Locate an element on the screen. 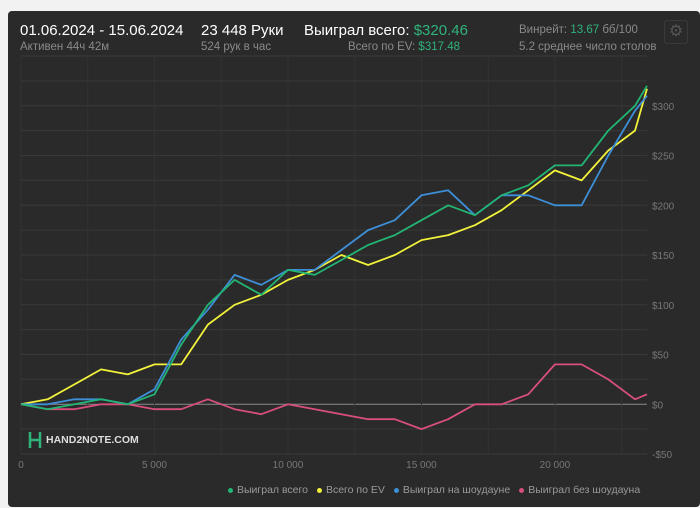 This screenshot has height=508, width=700. y-tick-label: $250 is located at coordinates (663, 157).